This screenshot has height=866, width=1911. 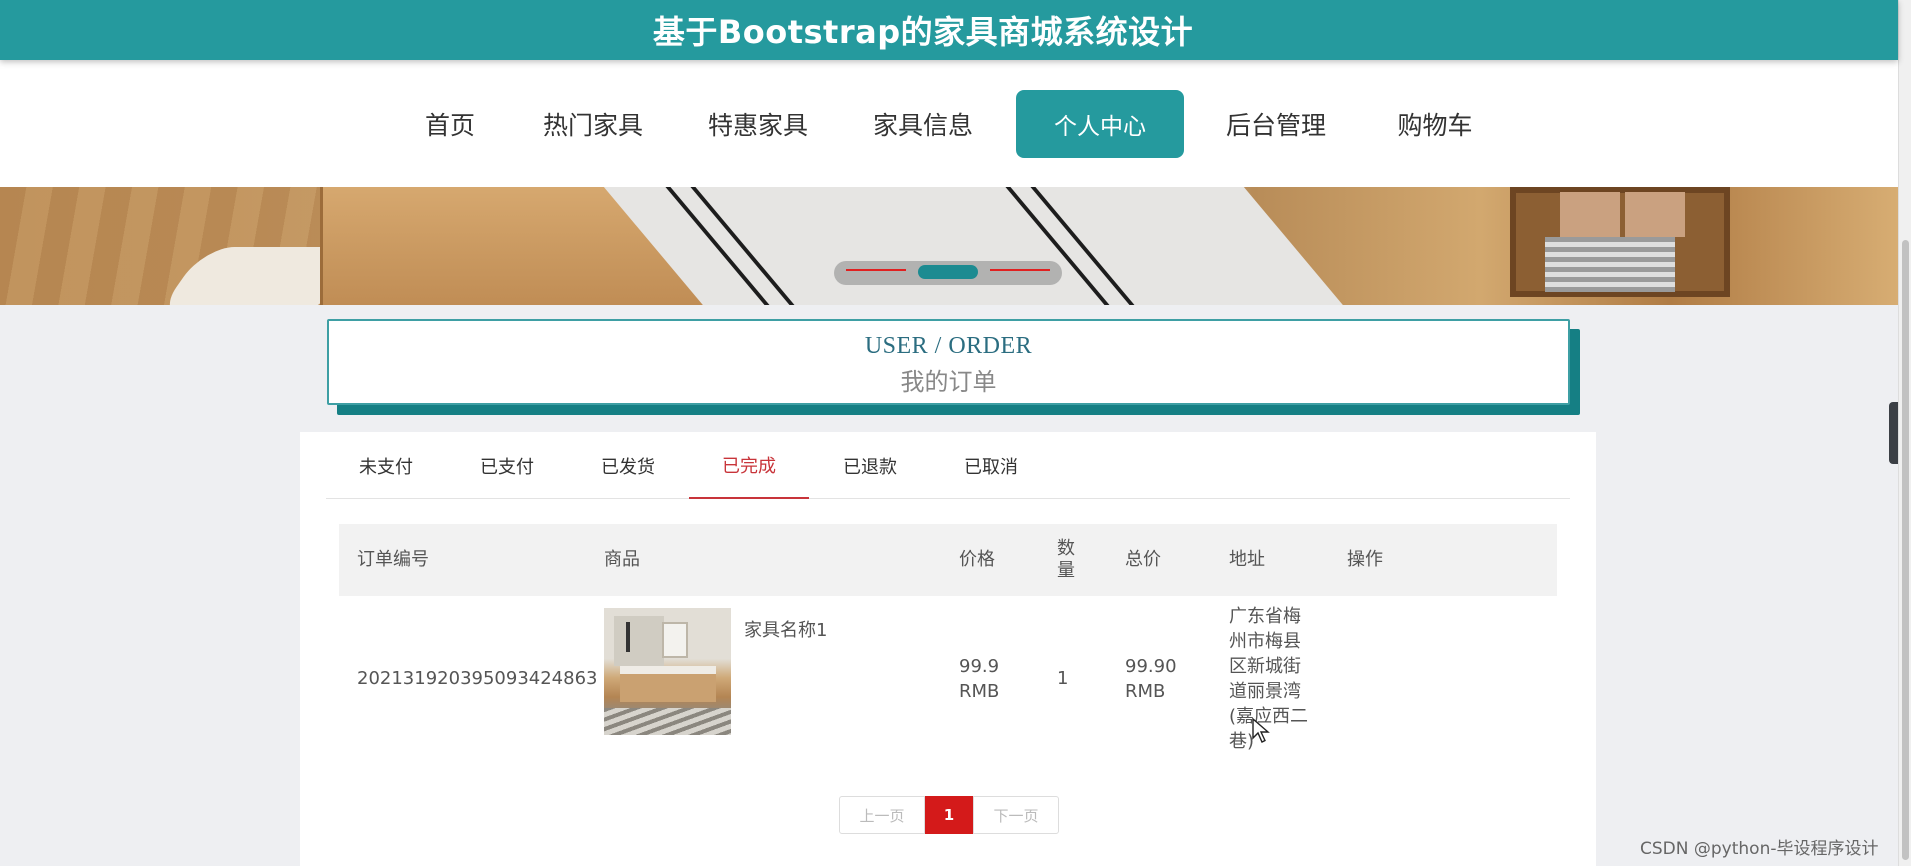 I want to click on header-quantity-line1: 数, so click(x=1066, y=548).